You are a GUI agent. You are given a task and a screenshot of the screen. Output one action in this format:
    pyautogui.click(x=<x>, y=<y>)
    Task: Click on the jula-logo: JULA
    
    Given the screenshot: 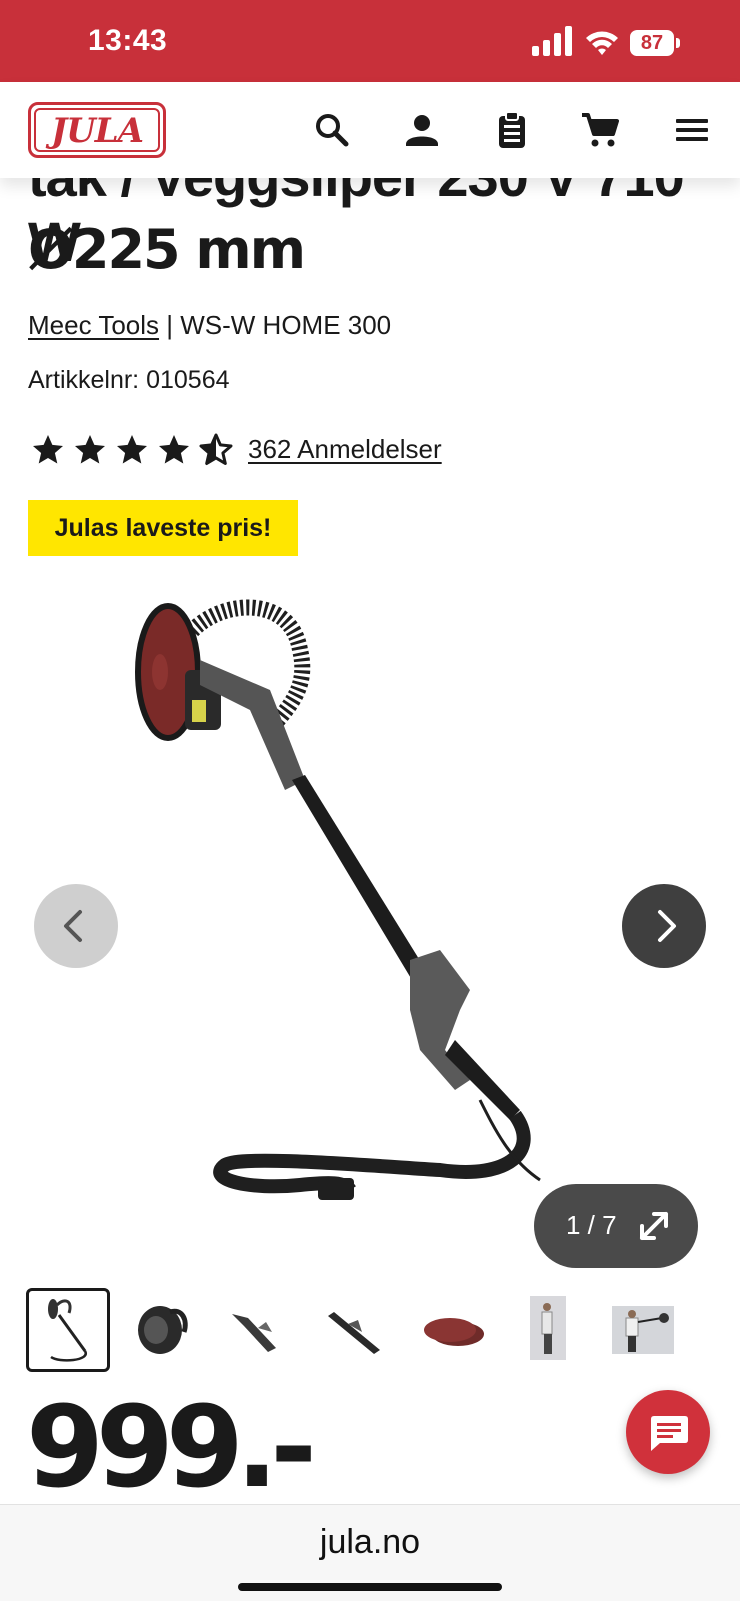 What is the action you would take?
    pyautogui.click(x=97, y=130)
    